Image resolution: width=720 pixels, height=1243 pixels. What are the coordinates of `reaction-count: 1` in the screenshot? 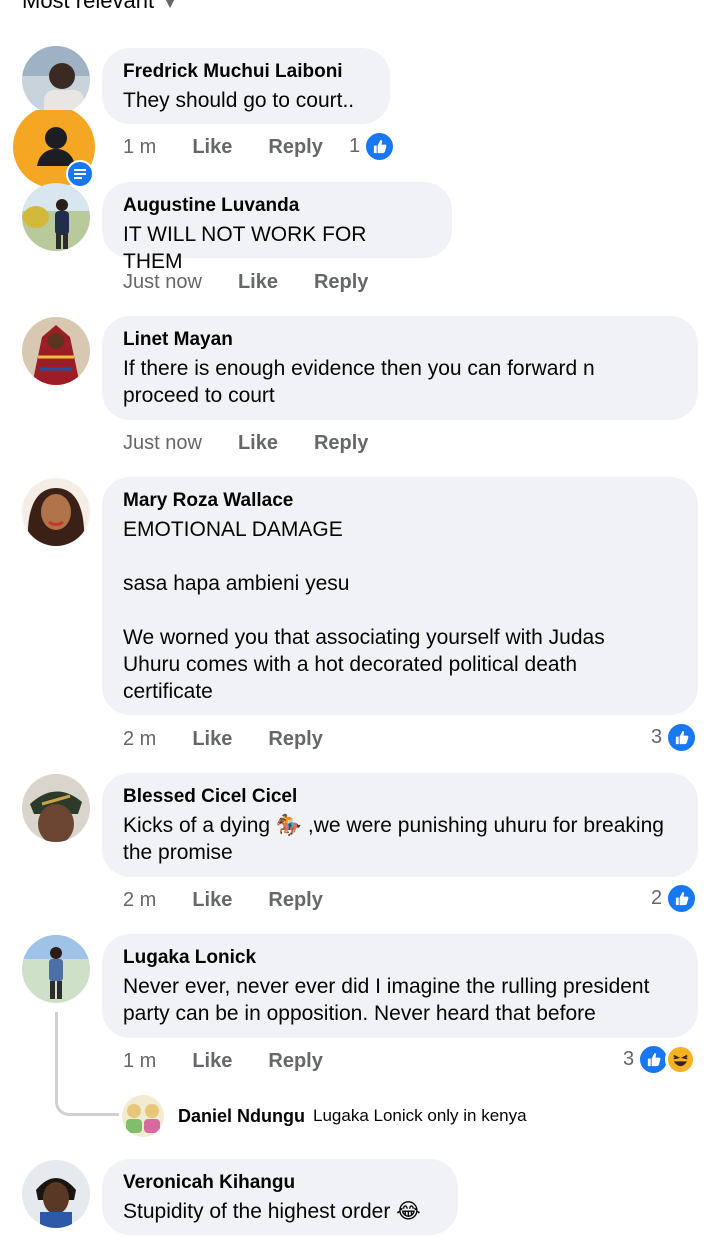 It's located at (355, 145).